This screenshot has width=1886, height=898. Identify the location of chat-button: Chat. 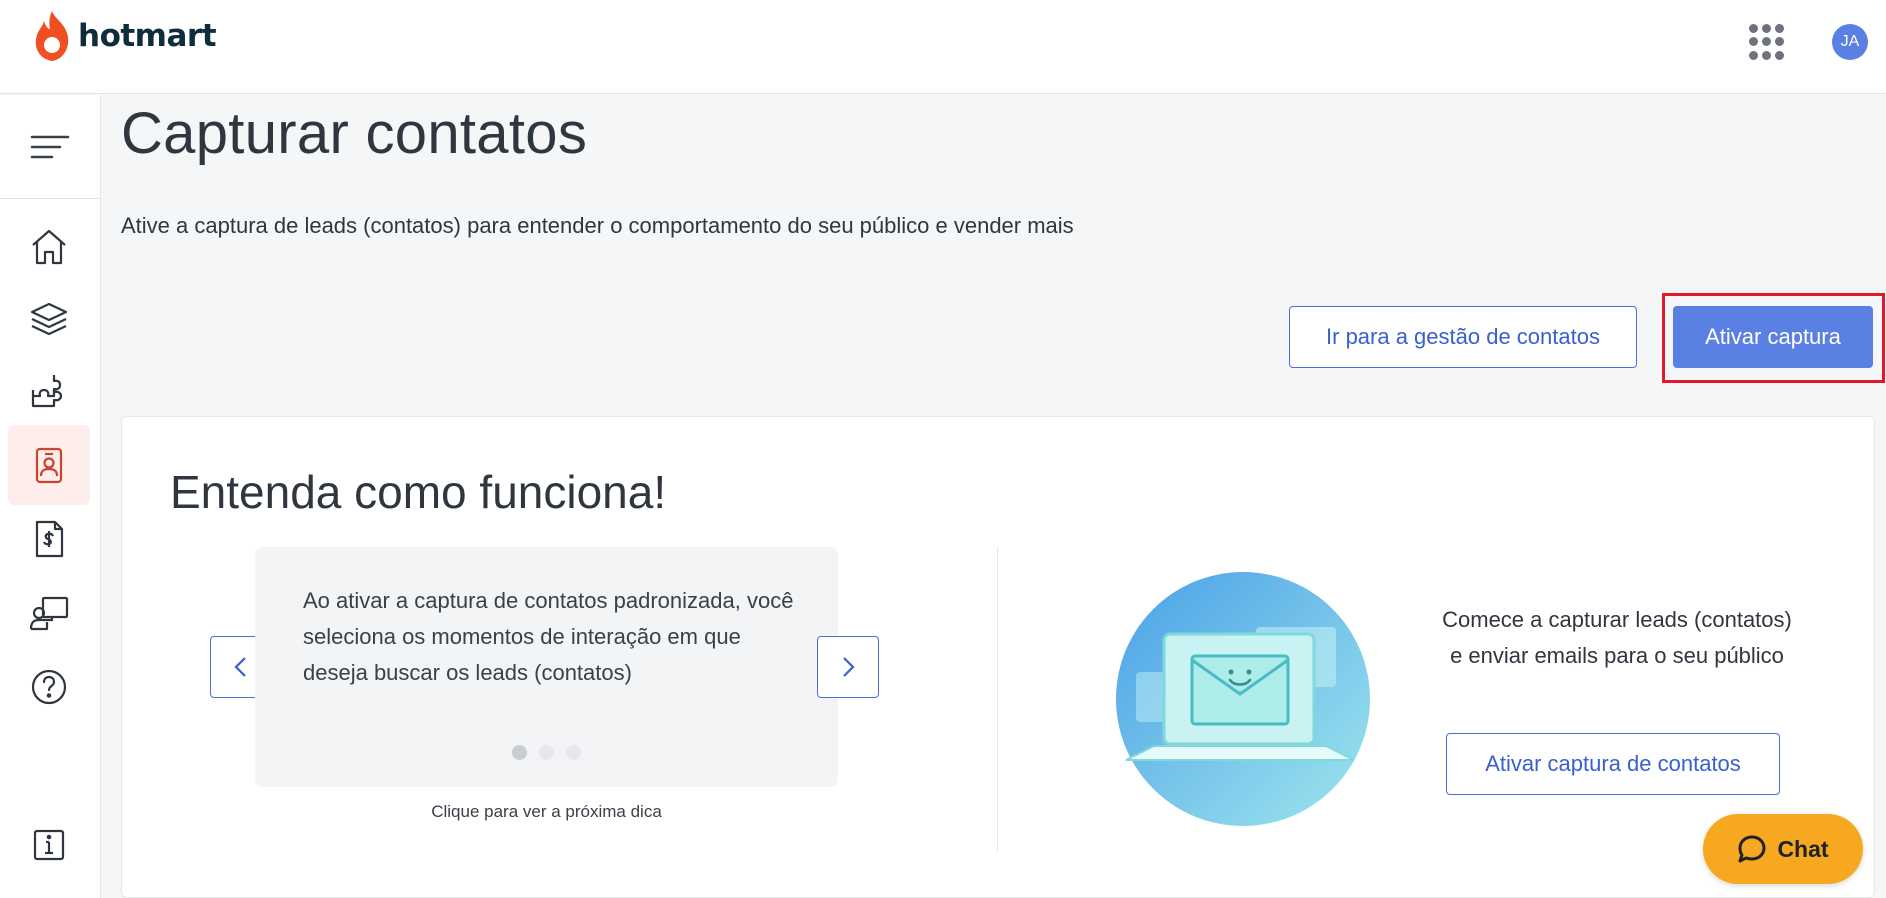
(1783, 849).